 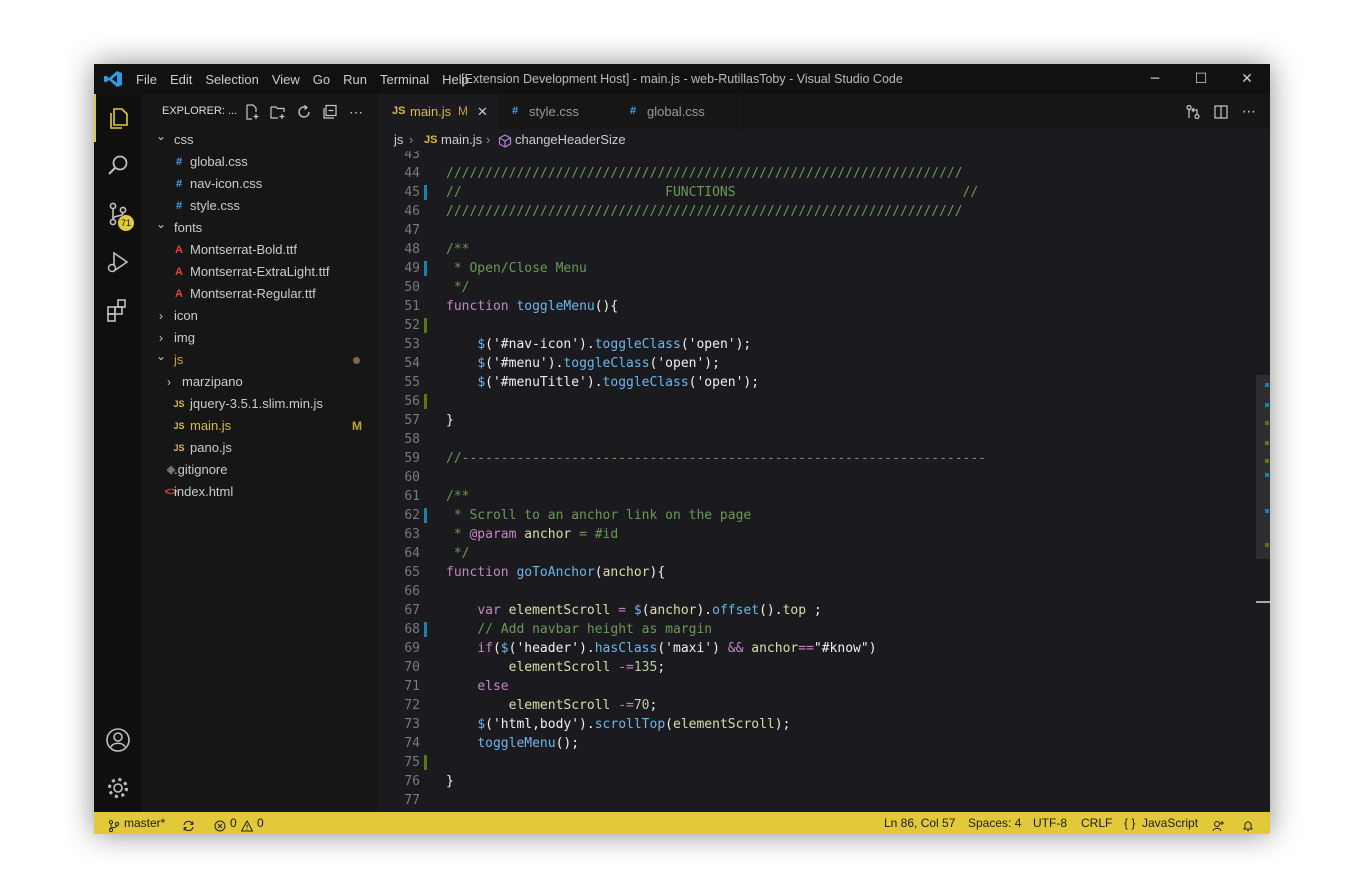 I want to click on line-number: 56, so click(x=412, y=401).